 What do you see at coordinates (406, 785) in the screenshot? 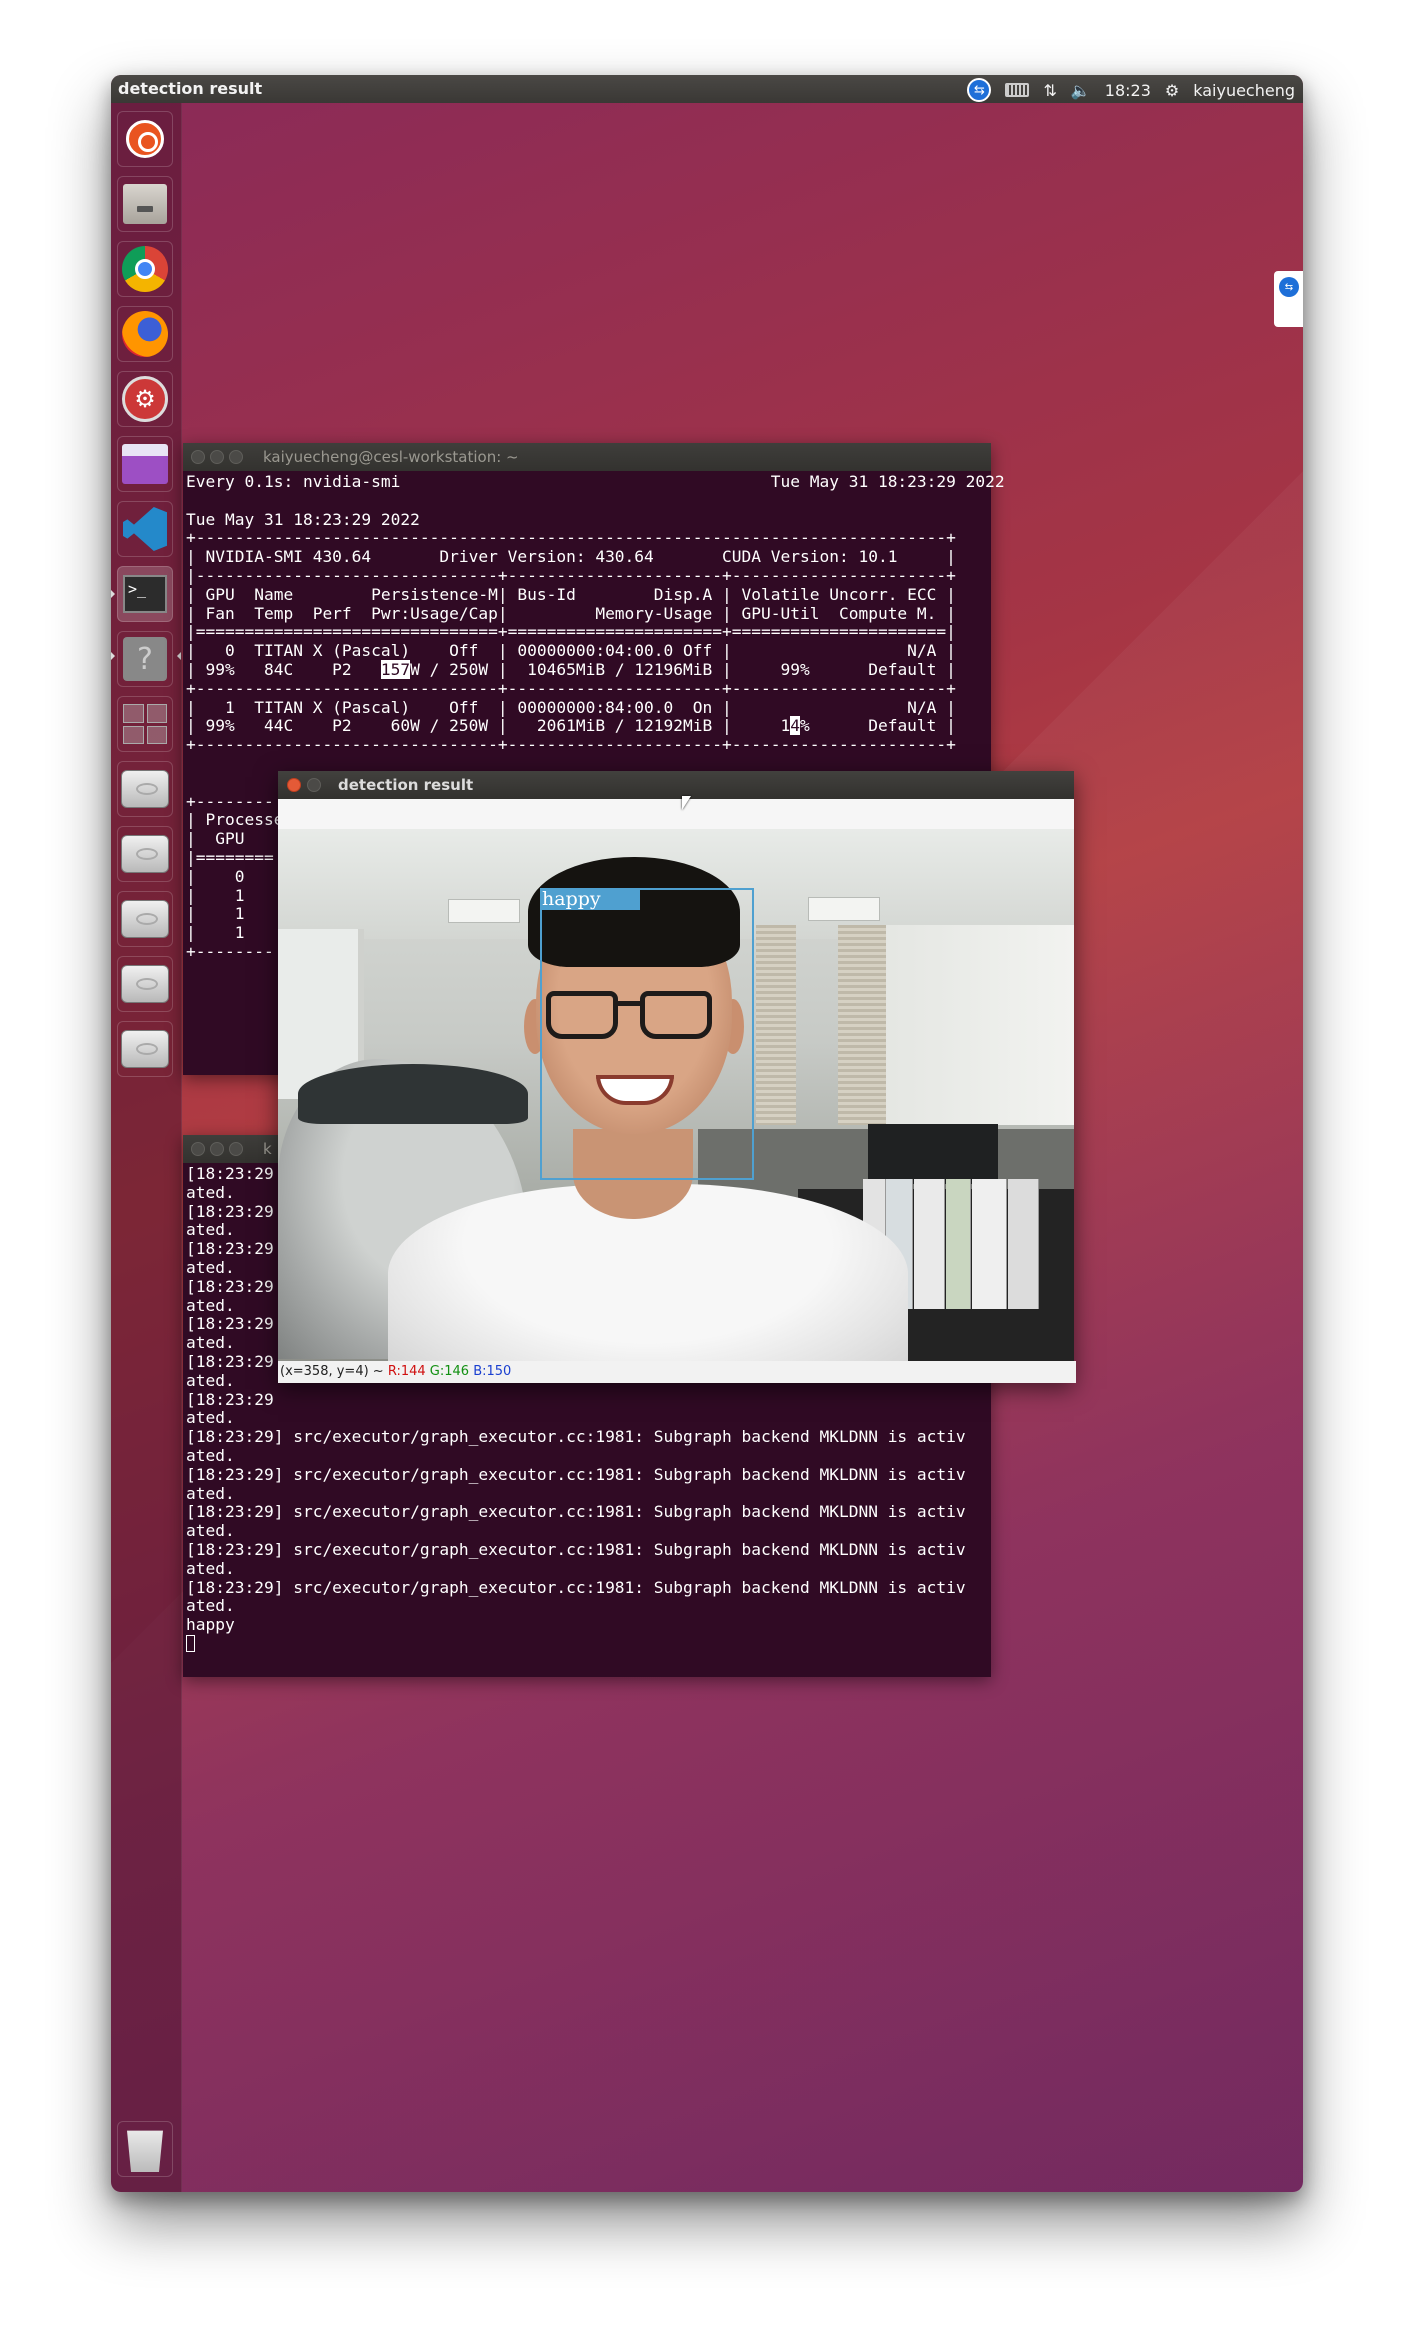
I see `detection-window-title: detection result` at bounding box center [406, 785].